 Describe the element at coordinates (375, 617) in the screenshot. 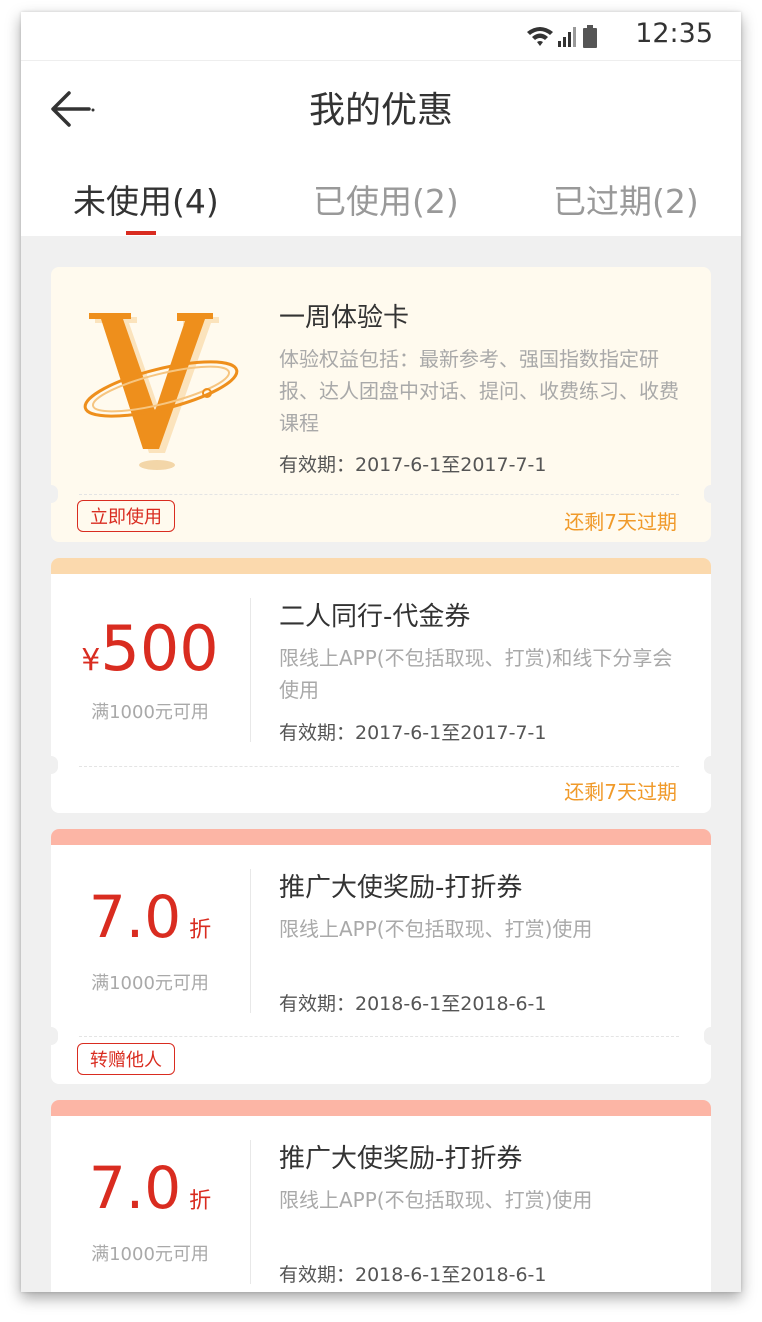

I see `coupon-title: 二人同行-代金券` at that location.